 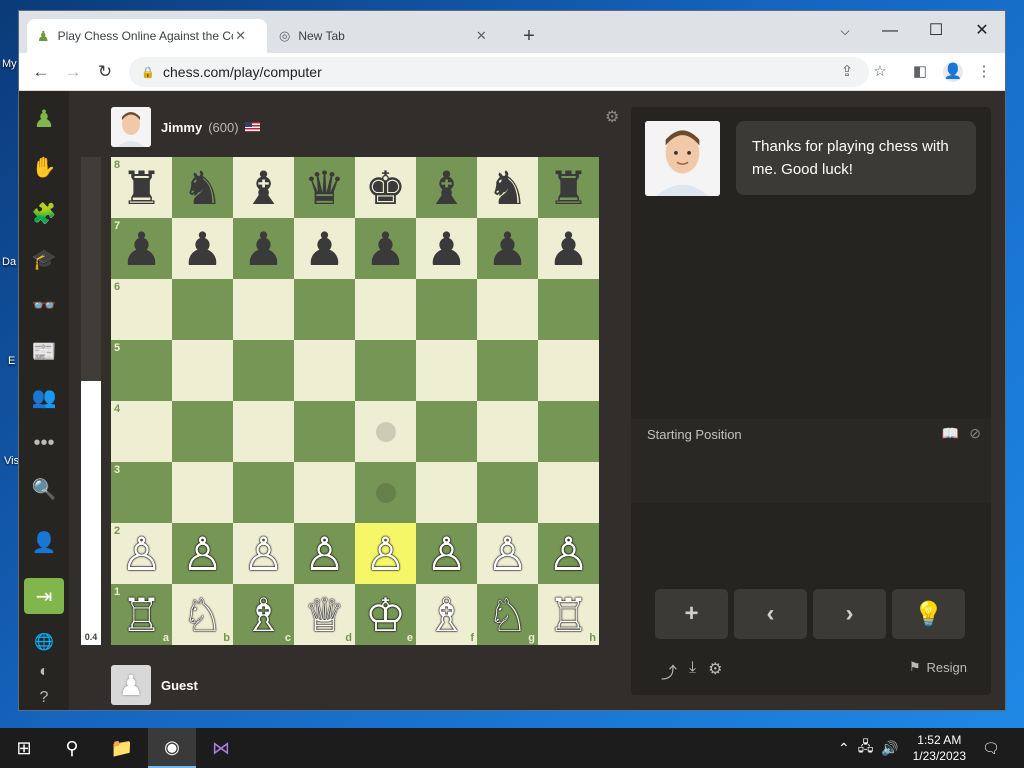 I want to click on square-g5, so click(x=507, y=370).